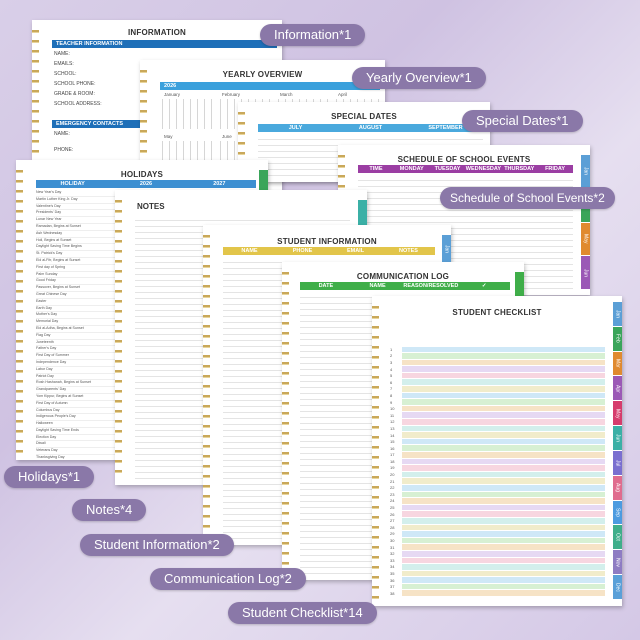  Describe the element at coordinates (392, 527) in the screenshot. I see `checklist-row-number: 28` at that location.